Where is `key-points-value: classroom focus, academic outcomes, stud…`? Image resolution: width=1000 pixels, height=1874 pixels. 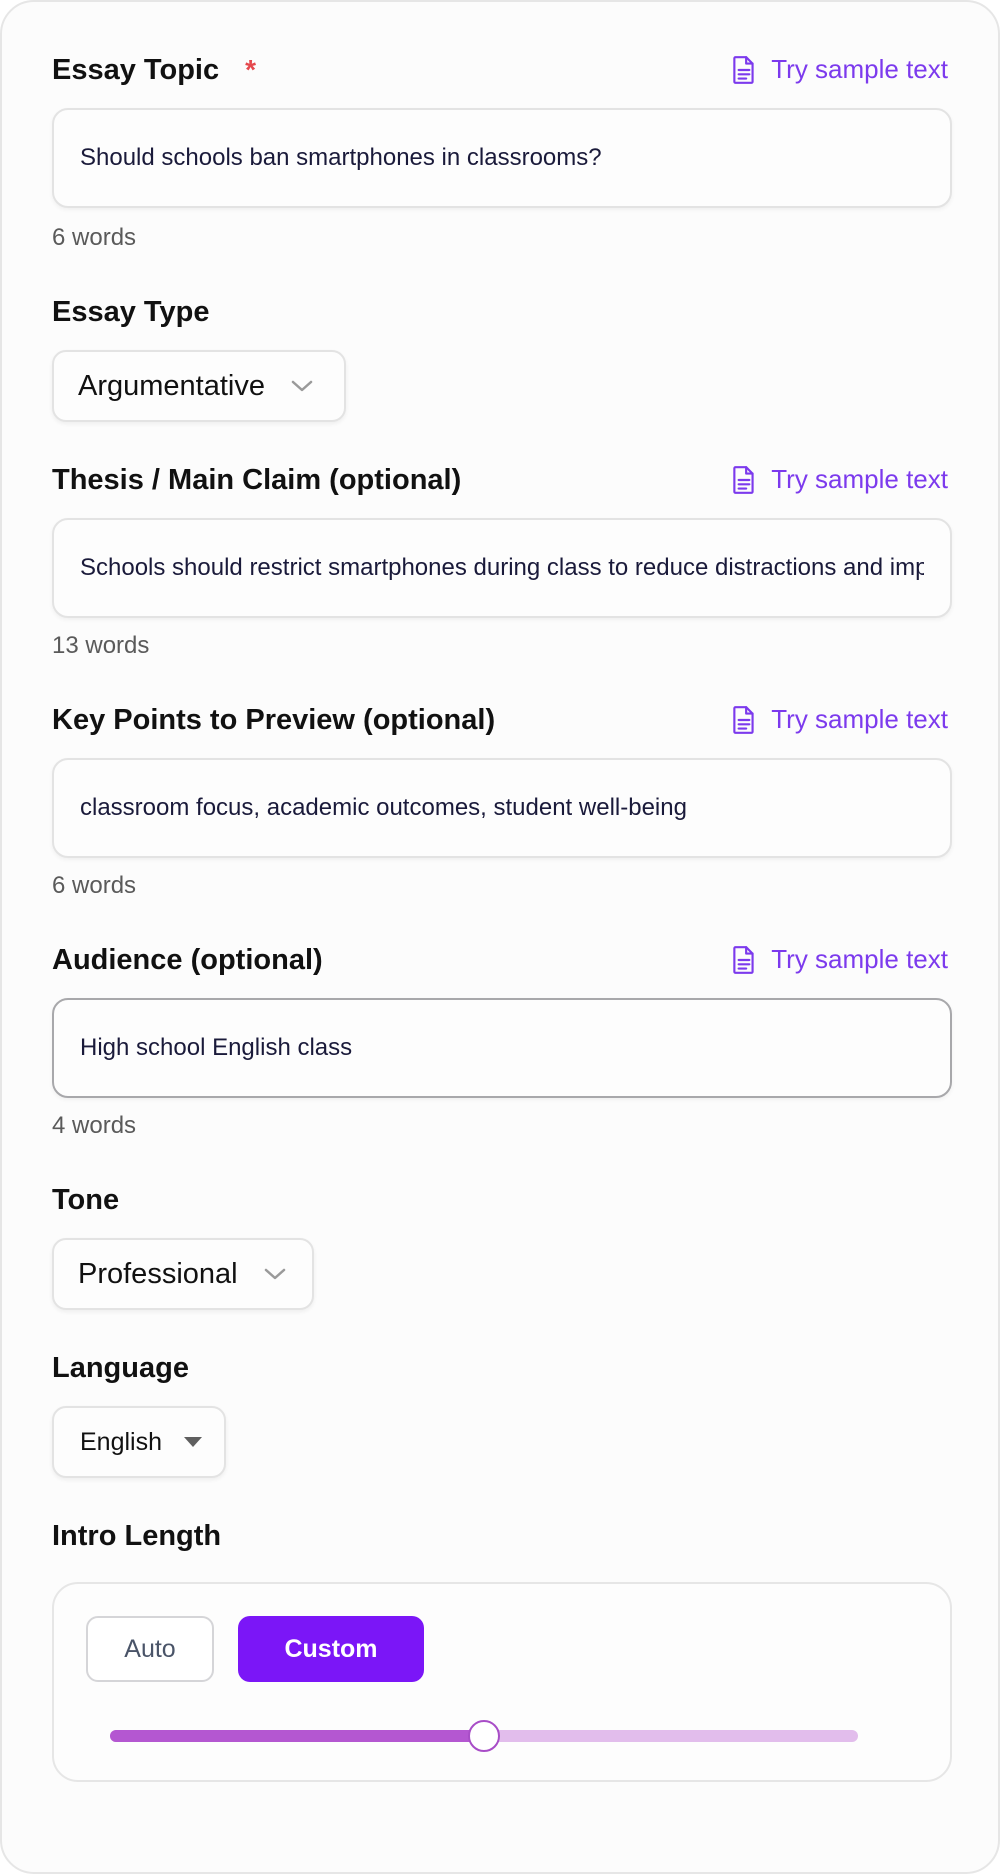 key-points-value: classroom focus, academic outcomes, stud… is located at coordinates (383, 807).